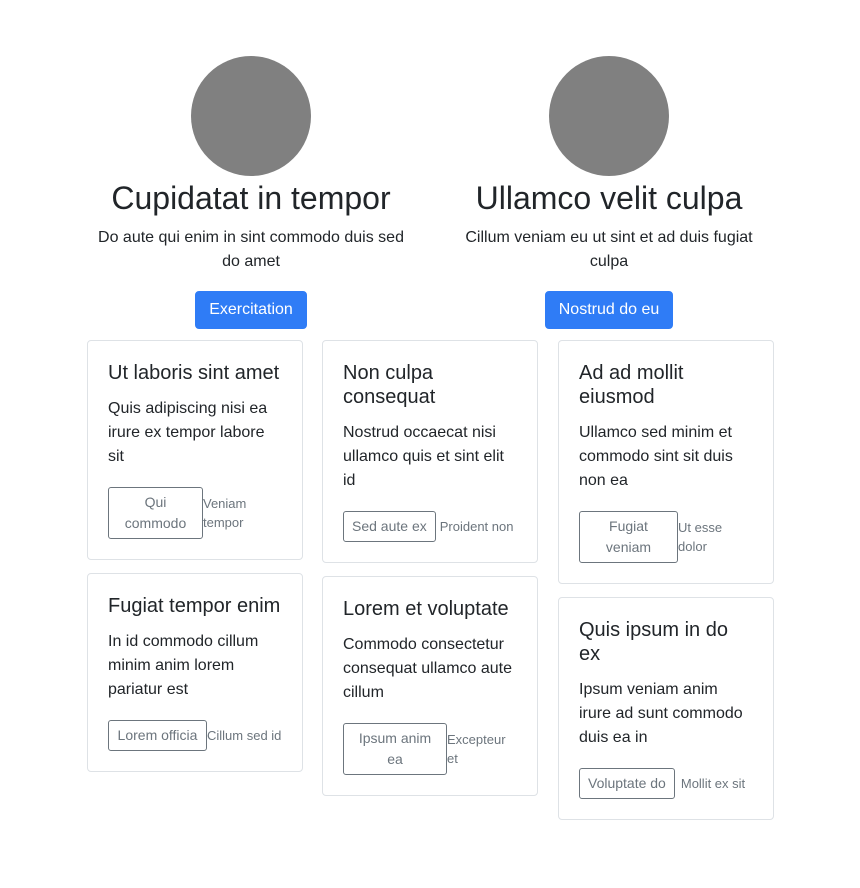 Image resolution: width=860 pixels, height=888 pixels. What do you see at coordinates (225, 513) in the screenshot?
I see `card-note: Veniam tempor` at bounding box center [225, 513].